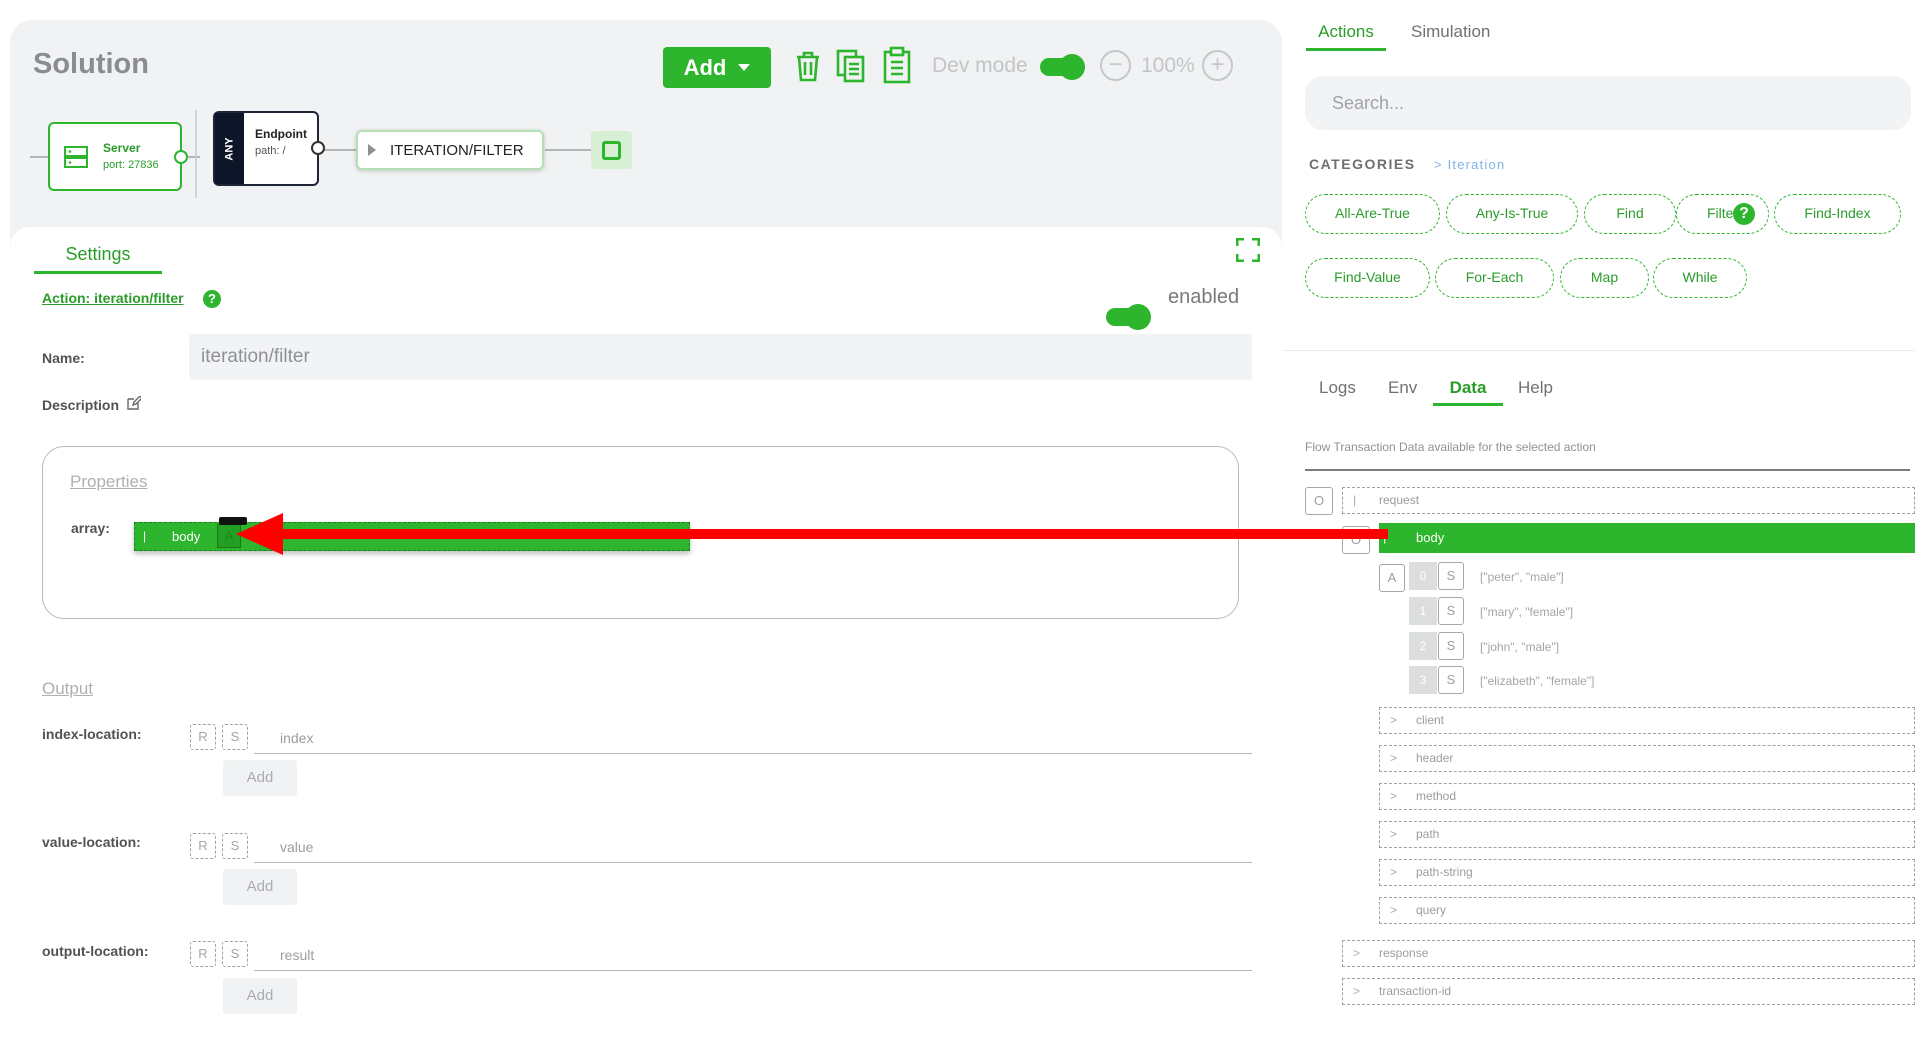 The image size is (1915, 1049). I want to click on output-s-toggle: S, so click(235, 954).